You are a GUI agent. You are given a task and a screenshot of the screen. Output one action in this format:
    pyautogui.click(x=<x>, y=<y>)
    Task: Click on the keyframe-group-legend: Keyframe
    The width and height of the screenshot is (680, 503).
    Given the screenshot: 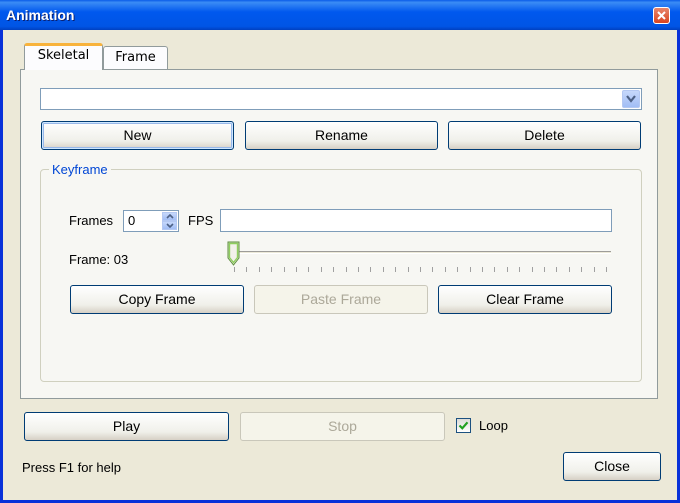 What is the action you would take?
    pyautogui.click(x=80, y=169)
    